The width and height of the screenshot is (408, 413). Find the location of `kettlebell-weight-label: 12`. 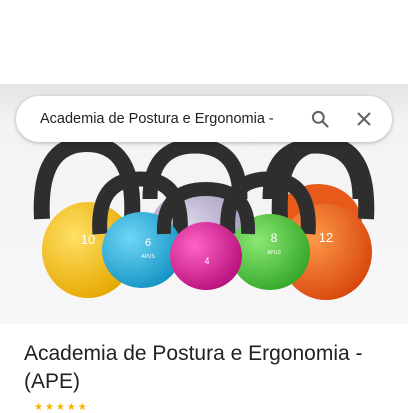

kettlebell-weight-label: 12 is located at coordinates (326, 237).